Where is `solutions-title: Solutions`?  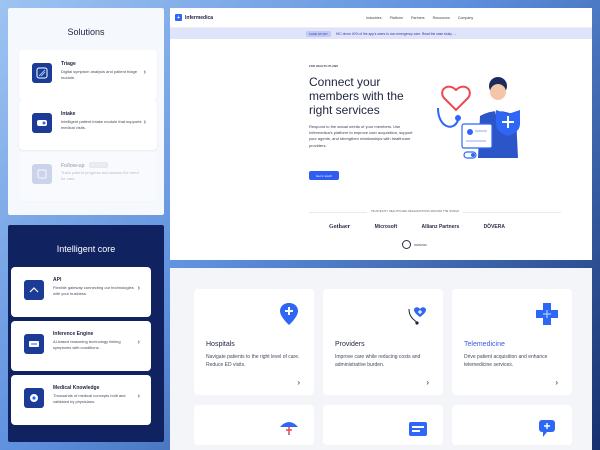 solutions-title: Solutions is located at coordinates (86, 32).